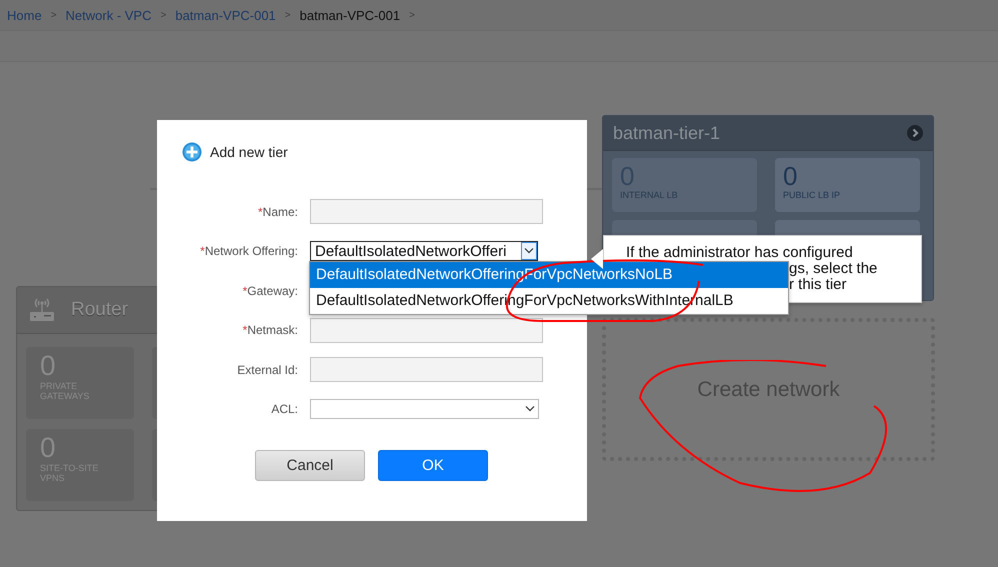 This screenshot has width=998, height=567. What do you see at coordinates (424, 251) in the screenshot?
I see `select-field: DefaultIsolatedNetworkOfferi` at bounding box center [424, 251].